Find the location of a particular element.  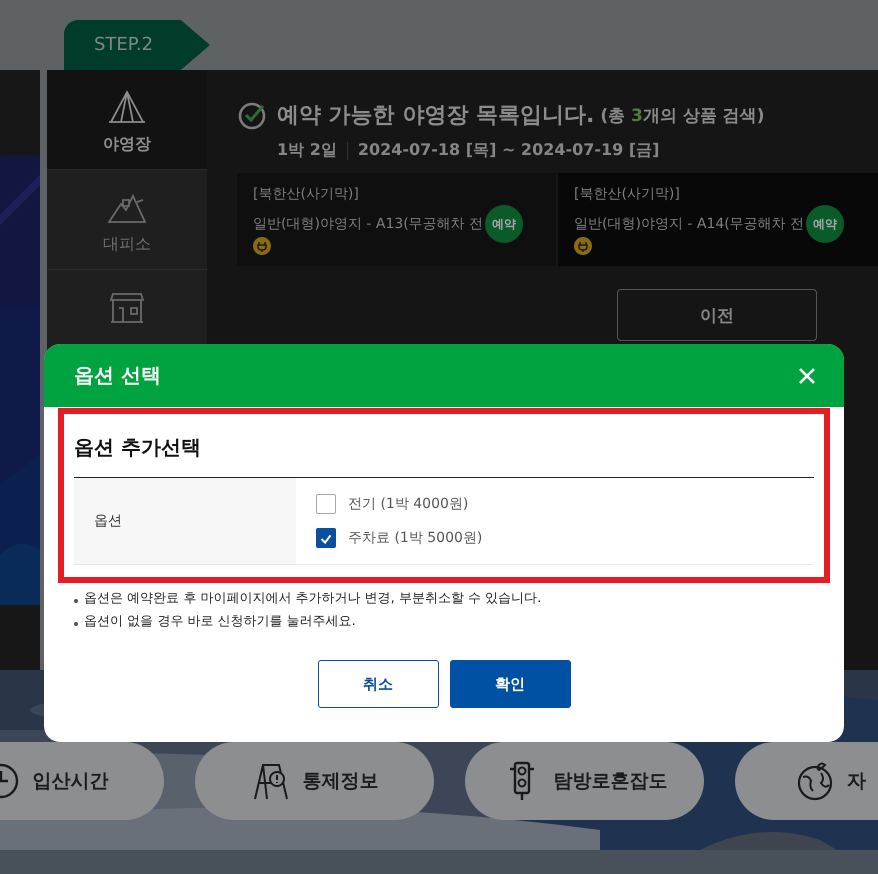

previous-button: 이전 is located at coordinates (717, 315).